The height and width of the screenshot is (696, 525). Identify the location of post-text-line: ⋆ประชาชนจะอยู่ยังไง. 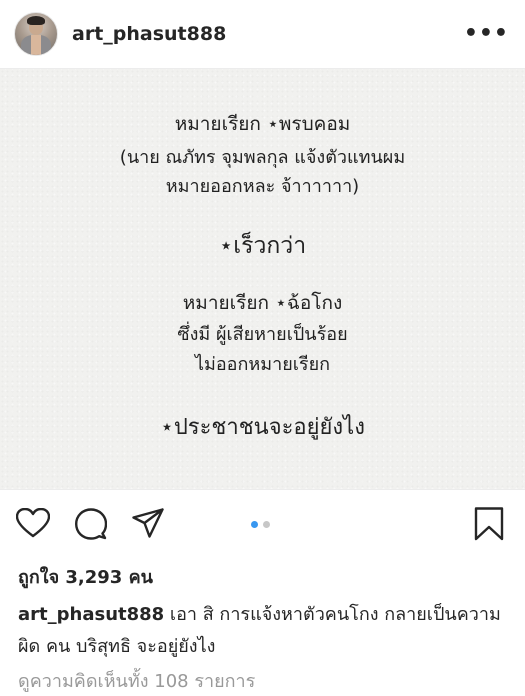
(262, 427).